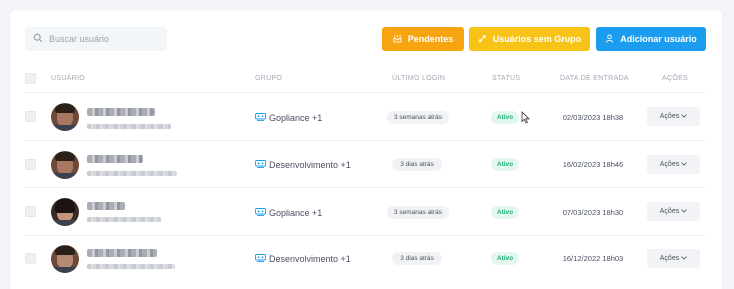 This screenshot has width=734, height=289. I want to click on search-input, so click(104, 39).